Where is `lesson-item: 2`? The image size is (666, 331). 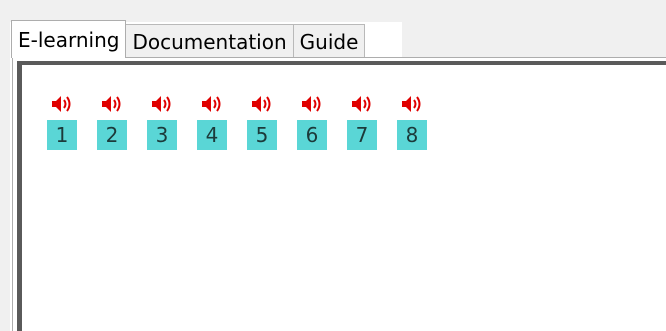 lesson-item: 2 is located at coordinates (112, 121).